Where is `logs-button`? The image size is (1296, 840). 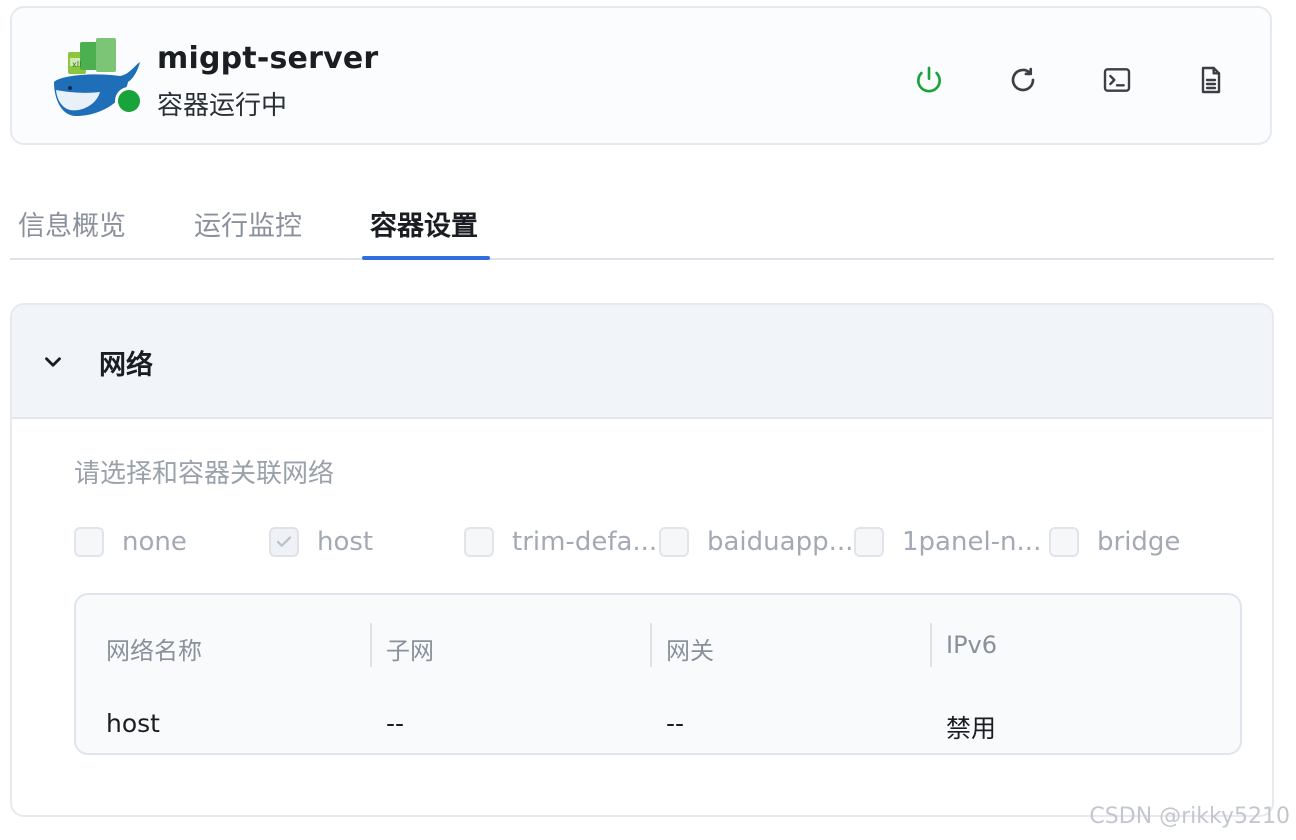
logs-button is located at coordinates (1211, 80).